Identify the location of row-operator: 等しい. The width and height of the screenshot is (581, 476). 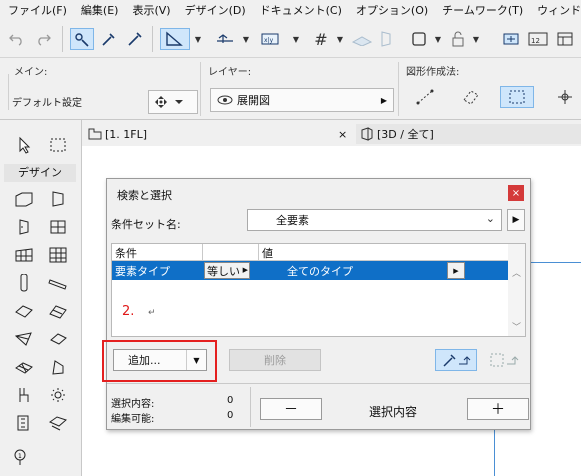
(223, 271).